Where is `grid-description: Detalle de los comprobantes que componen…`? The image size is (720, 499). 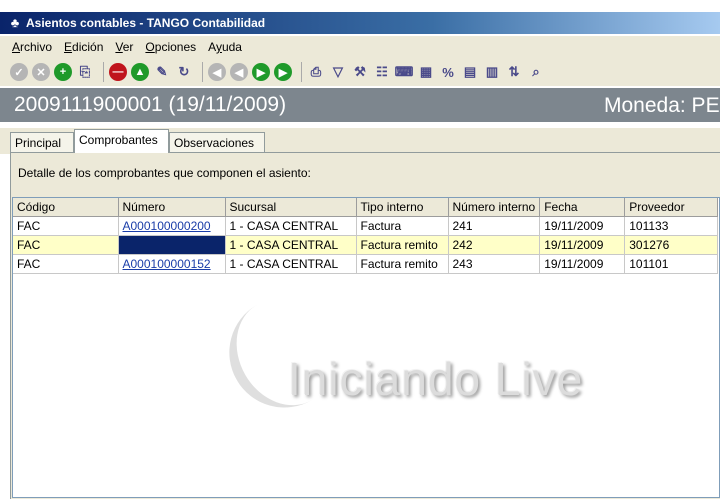
grid-description: Detalle de los comprobantes que componen… is located at coordinates (164, 173).